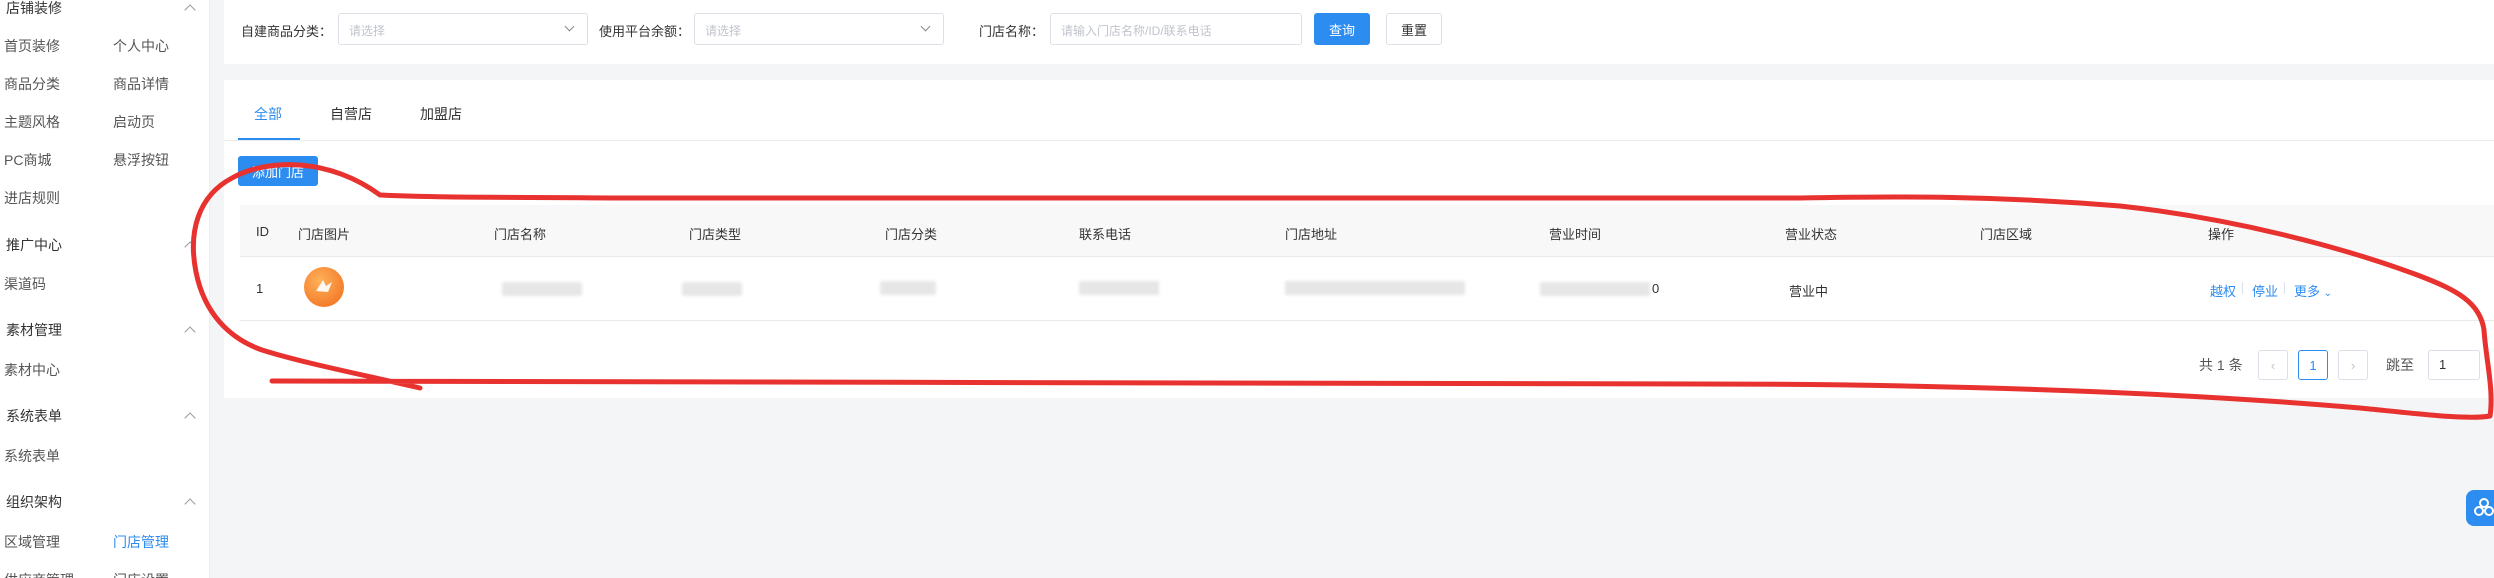 The width and height of the screenshot is (2494, 578). What do you see at coordinates (269, 139) in the screenshot?
I see `tab-active-indicator` at bounding box center [269, 139].